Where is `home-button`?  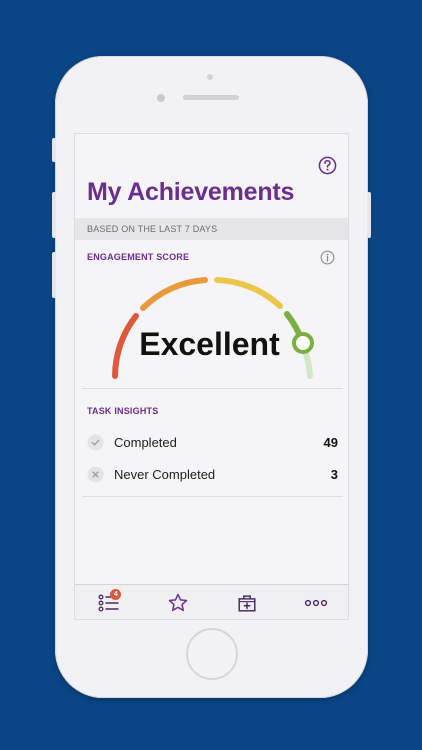
home-button is located at coordinates (212, 654).